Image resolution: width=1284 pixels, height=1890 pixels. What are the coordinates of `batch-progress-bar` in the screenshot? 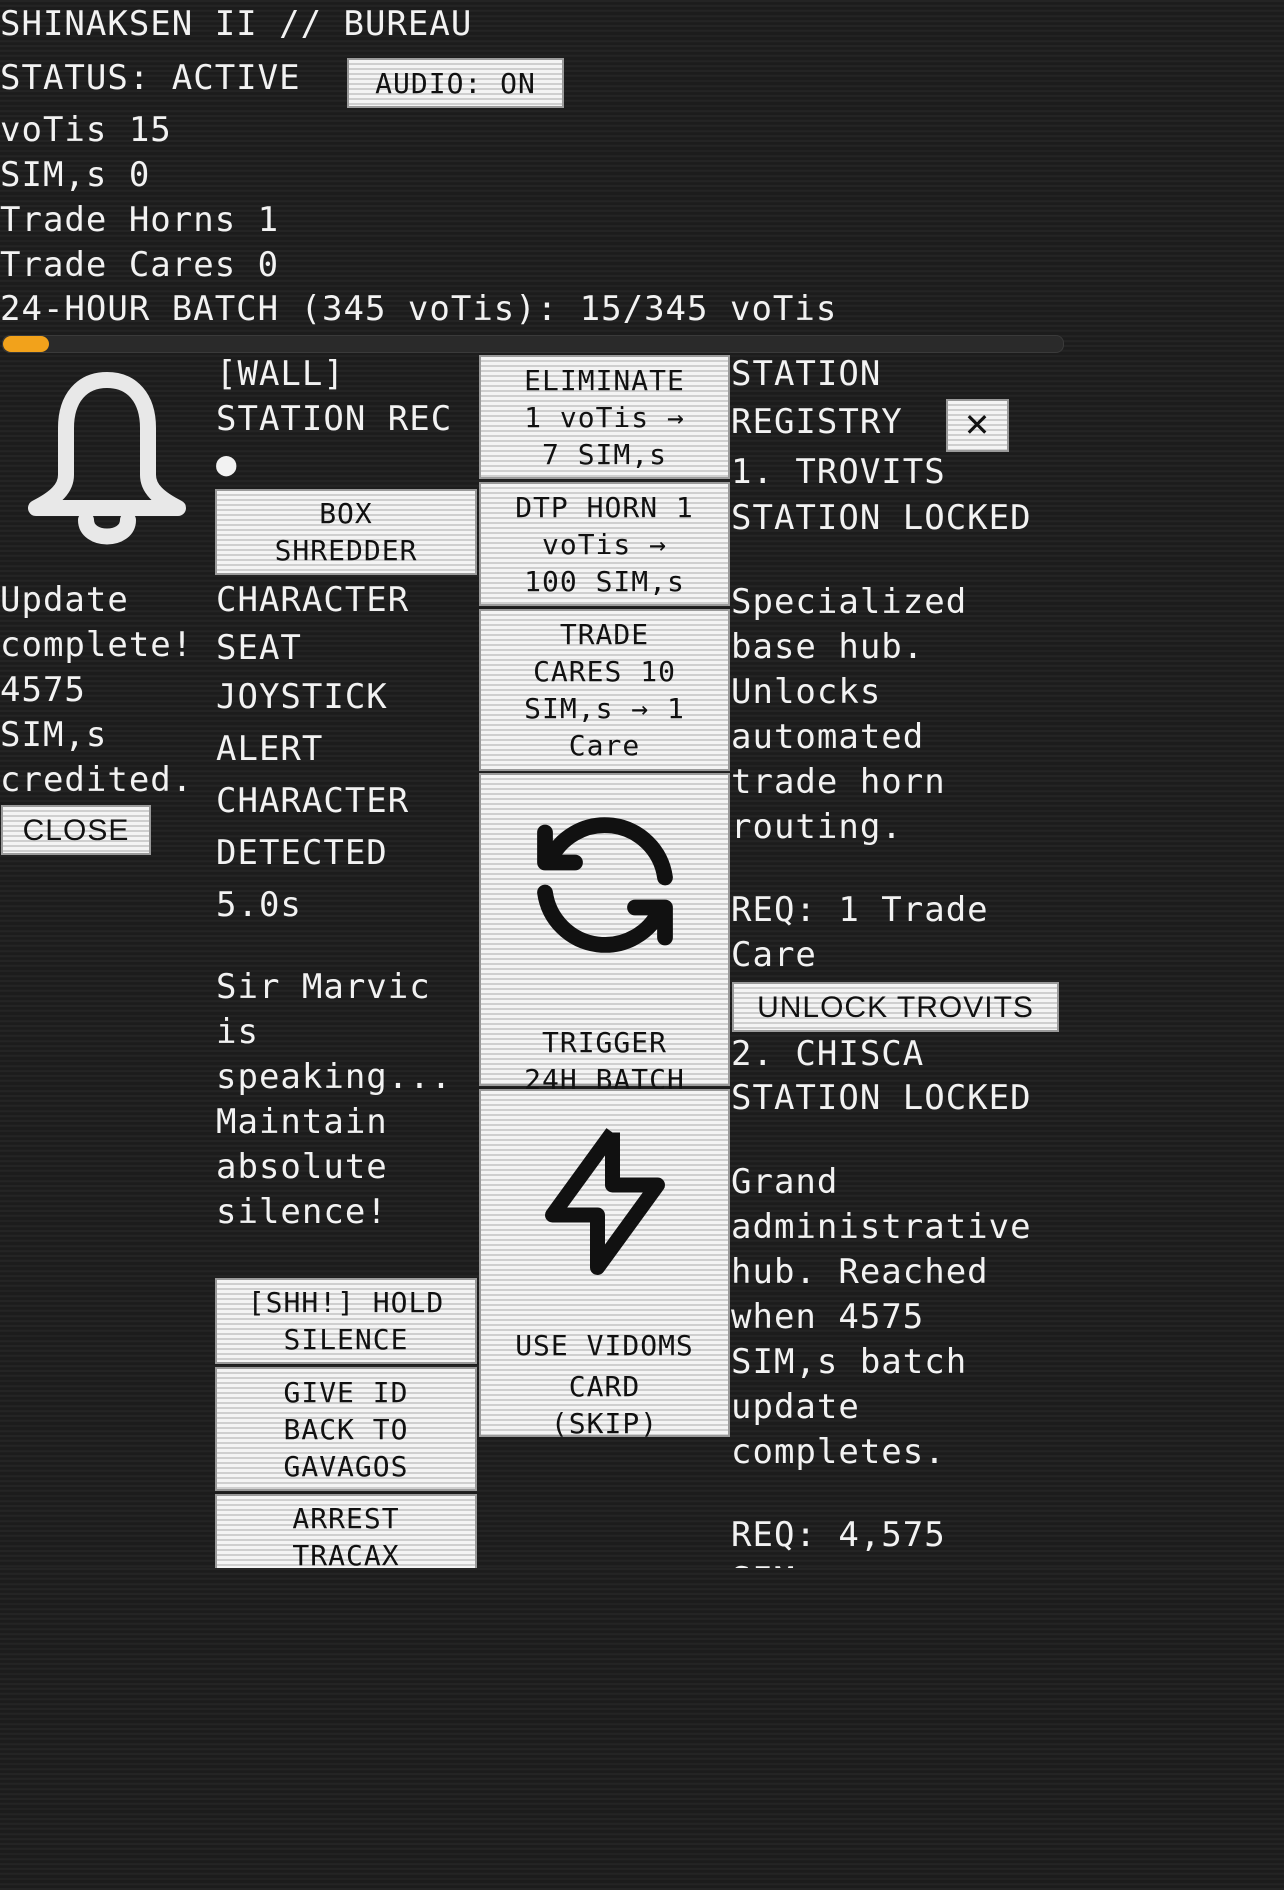 It's located at (533, 344).